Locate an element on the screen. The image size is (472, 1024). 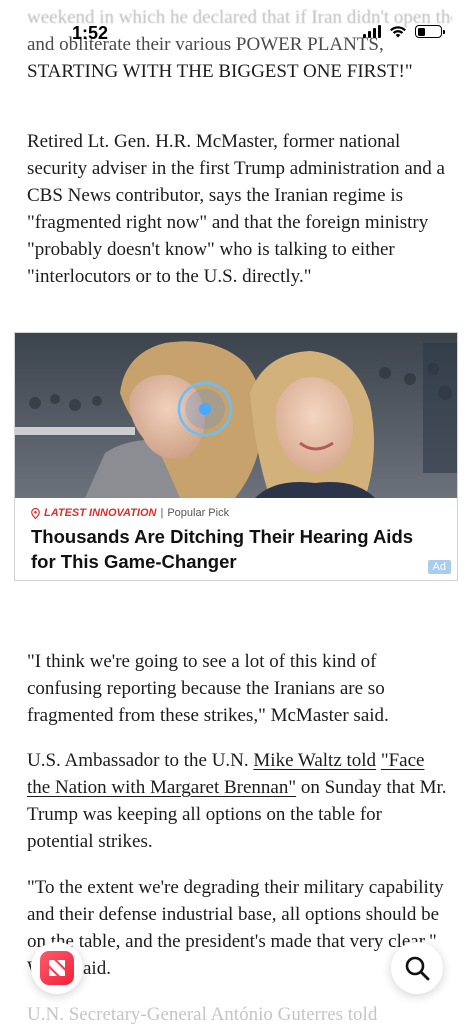
paragraph-line: STARTING WITH THE BIGGEST ONE FIRST!" is located at coordinates (220, 71).